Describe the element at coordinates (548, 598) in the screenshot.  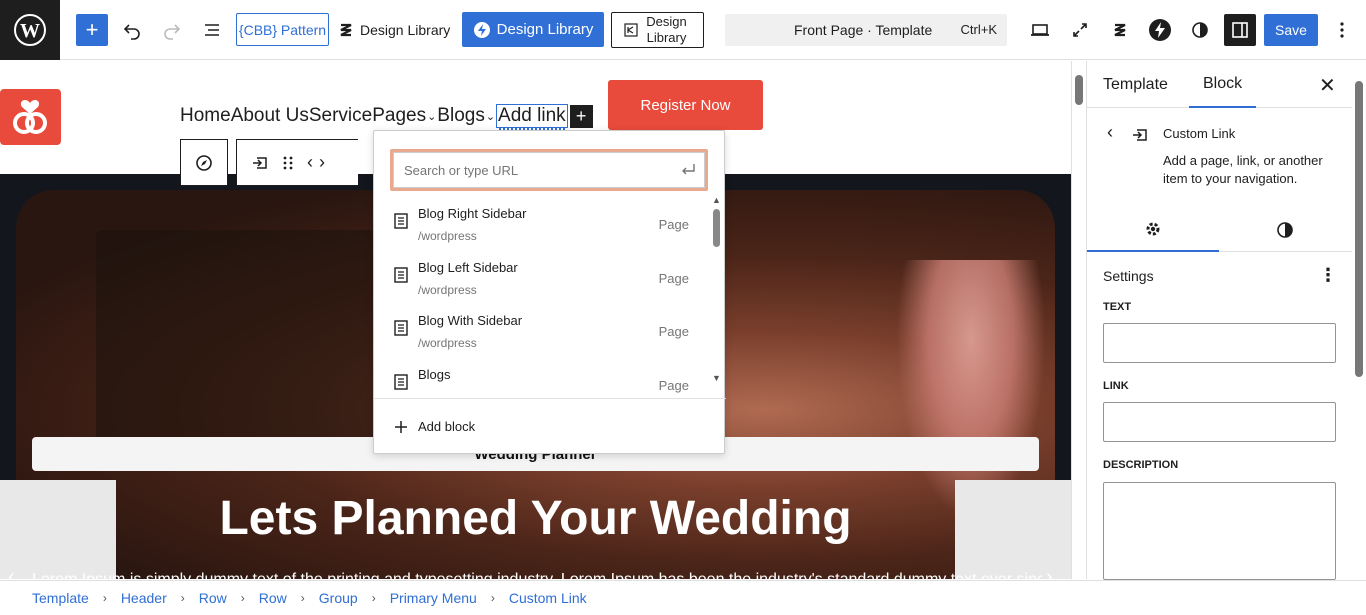
I see `breadcrumb-custom-link: Custom Link` at that location.